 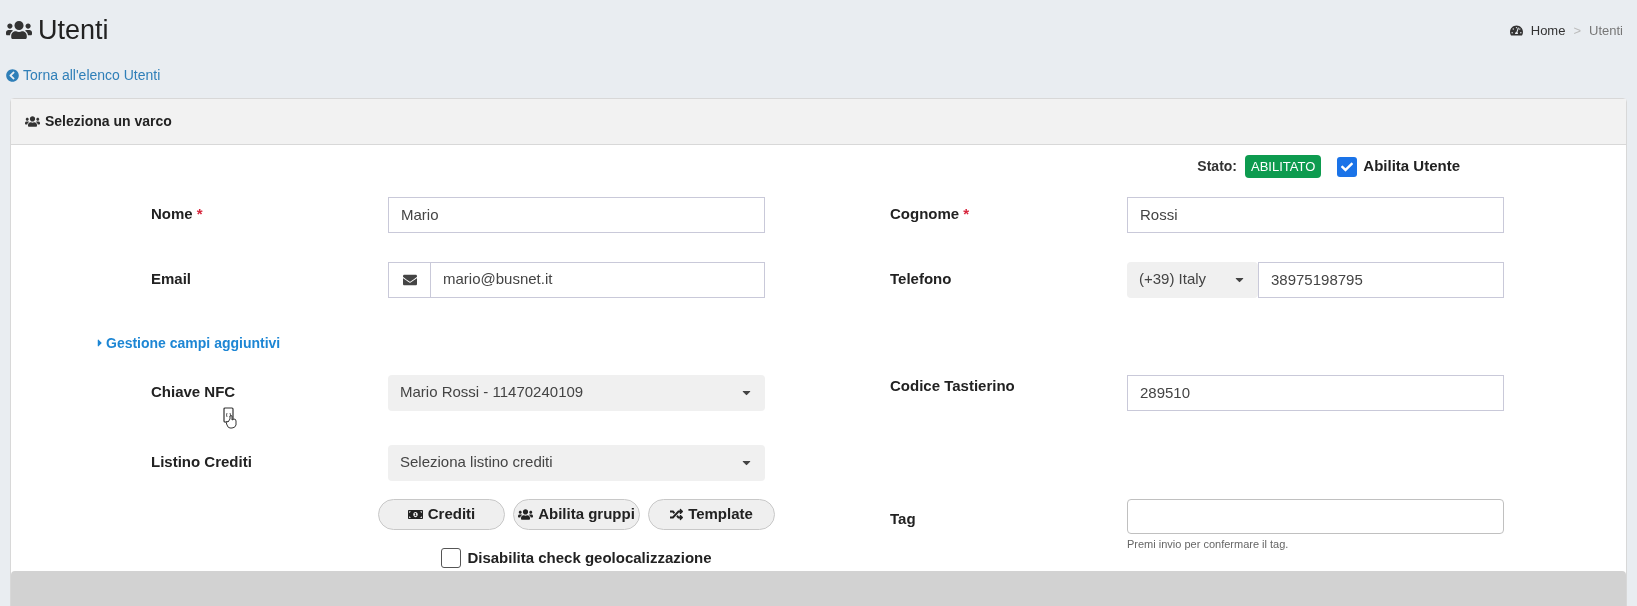 What do you see at coordinates (589, 557) in the screenshot?
I see `checkbox-label: Disabilita check geolocalizzazione` at bounding box center [589, 557].